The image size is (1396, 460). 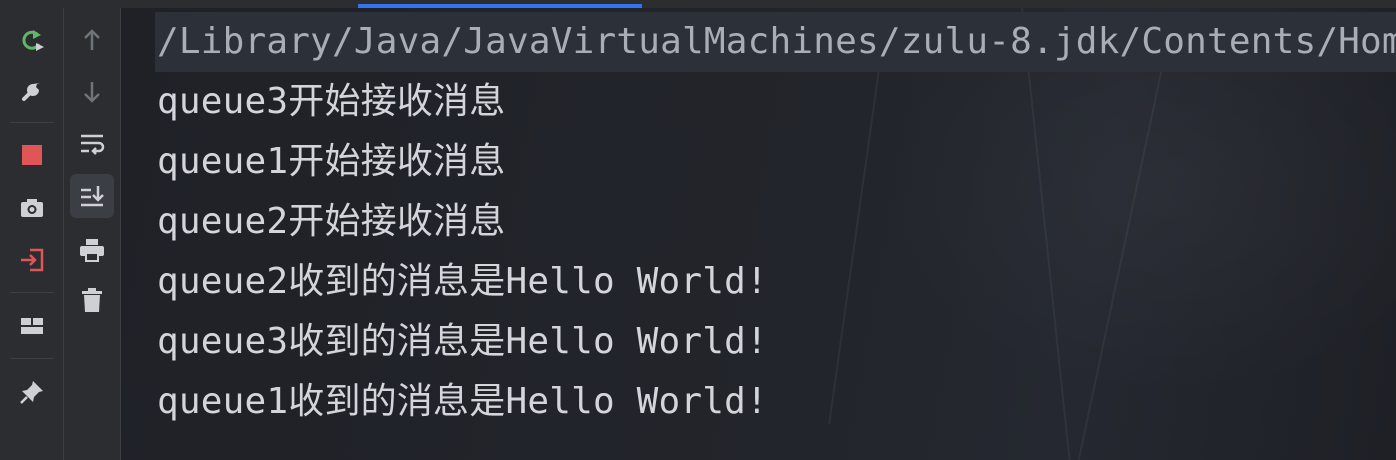 I want to click on console-line: queue1收到的消息是Hello World!, so click(x=462, y=401).